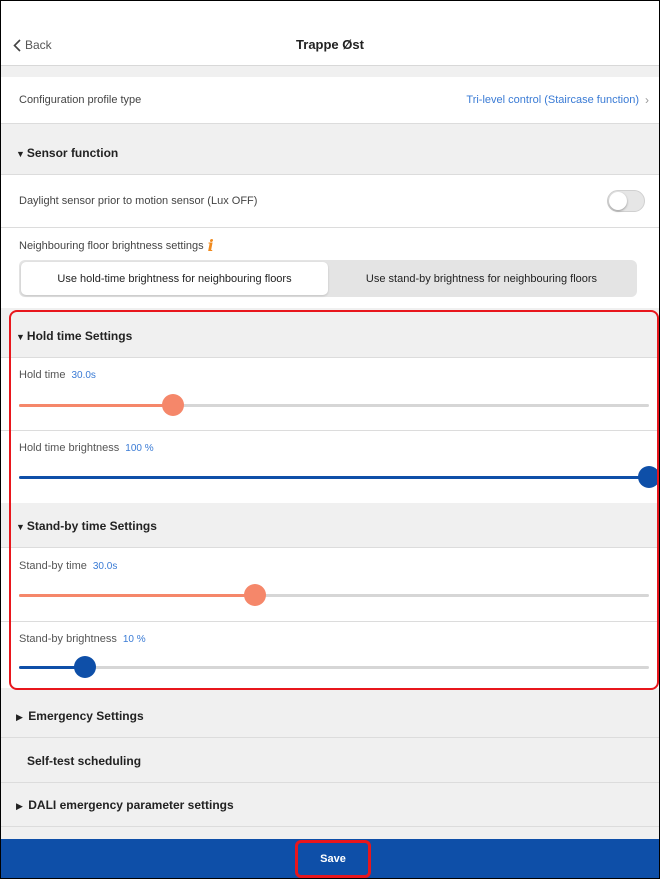  I want to click on daylight-sensor-toggle, so click(626, 201).